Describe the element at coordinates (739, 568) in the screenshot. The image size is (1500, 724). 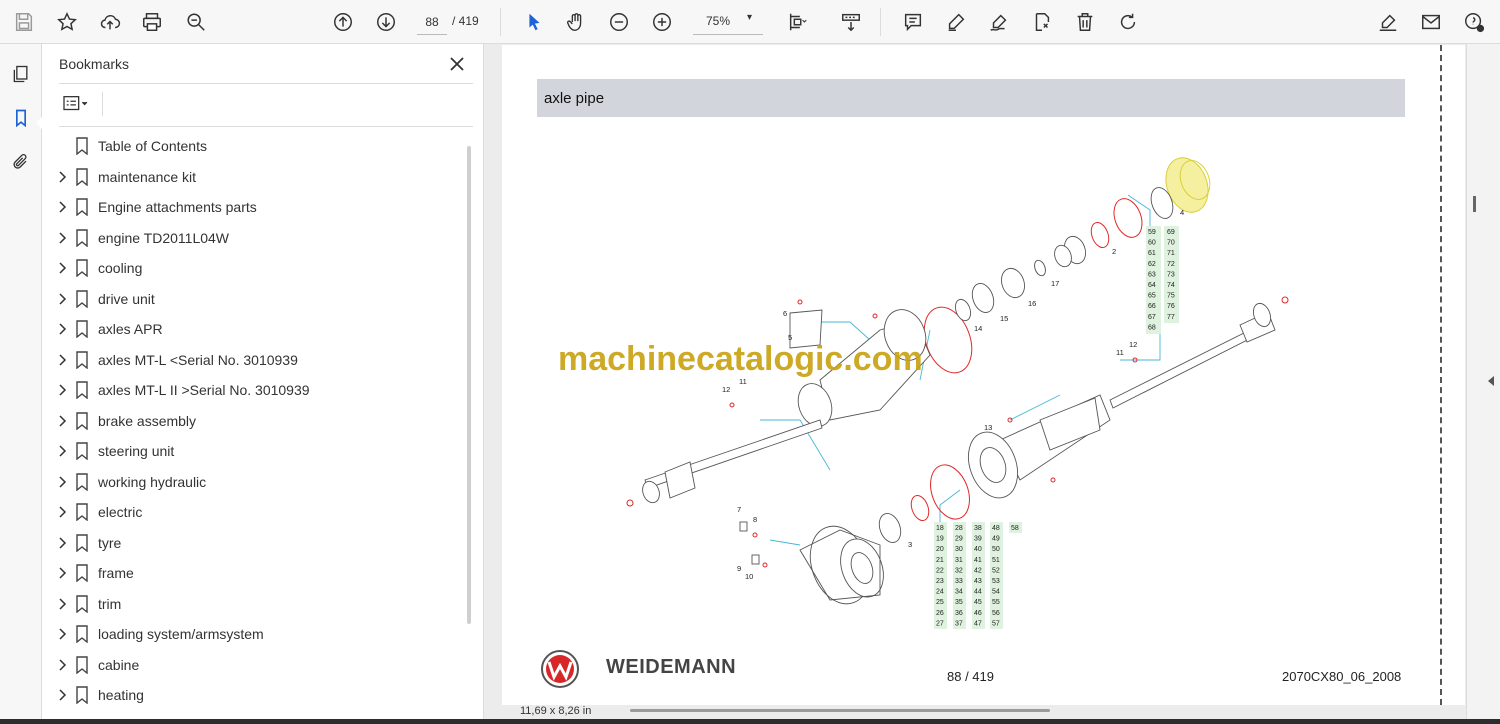
I see `callout-label: 9` at that location.